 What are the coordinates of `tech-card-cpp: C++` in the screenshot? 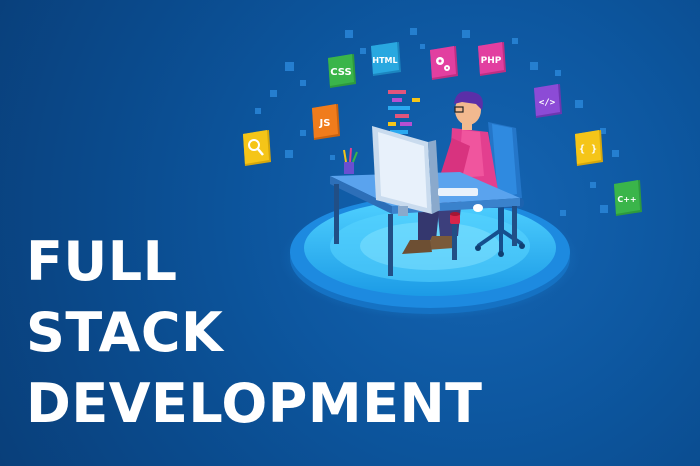 It's located at (628, 198).